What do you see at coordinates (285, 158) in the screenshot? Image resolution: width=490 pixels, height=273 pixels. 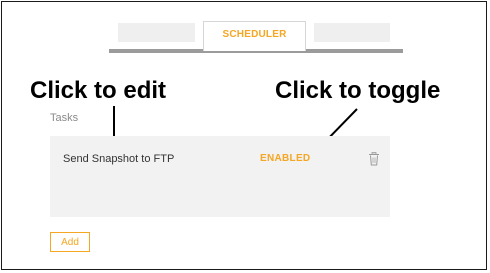 I see `task-status-toggle: ENABLED` at bounding box center [285, 158].